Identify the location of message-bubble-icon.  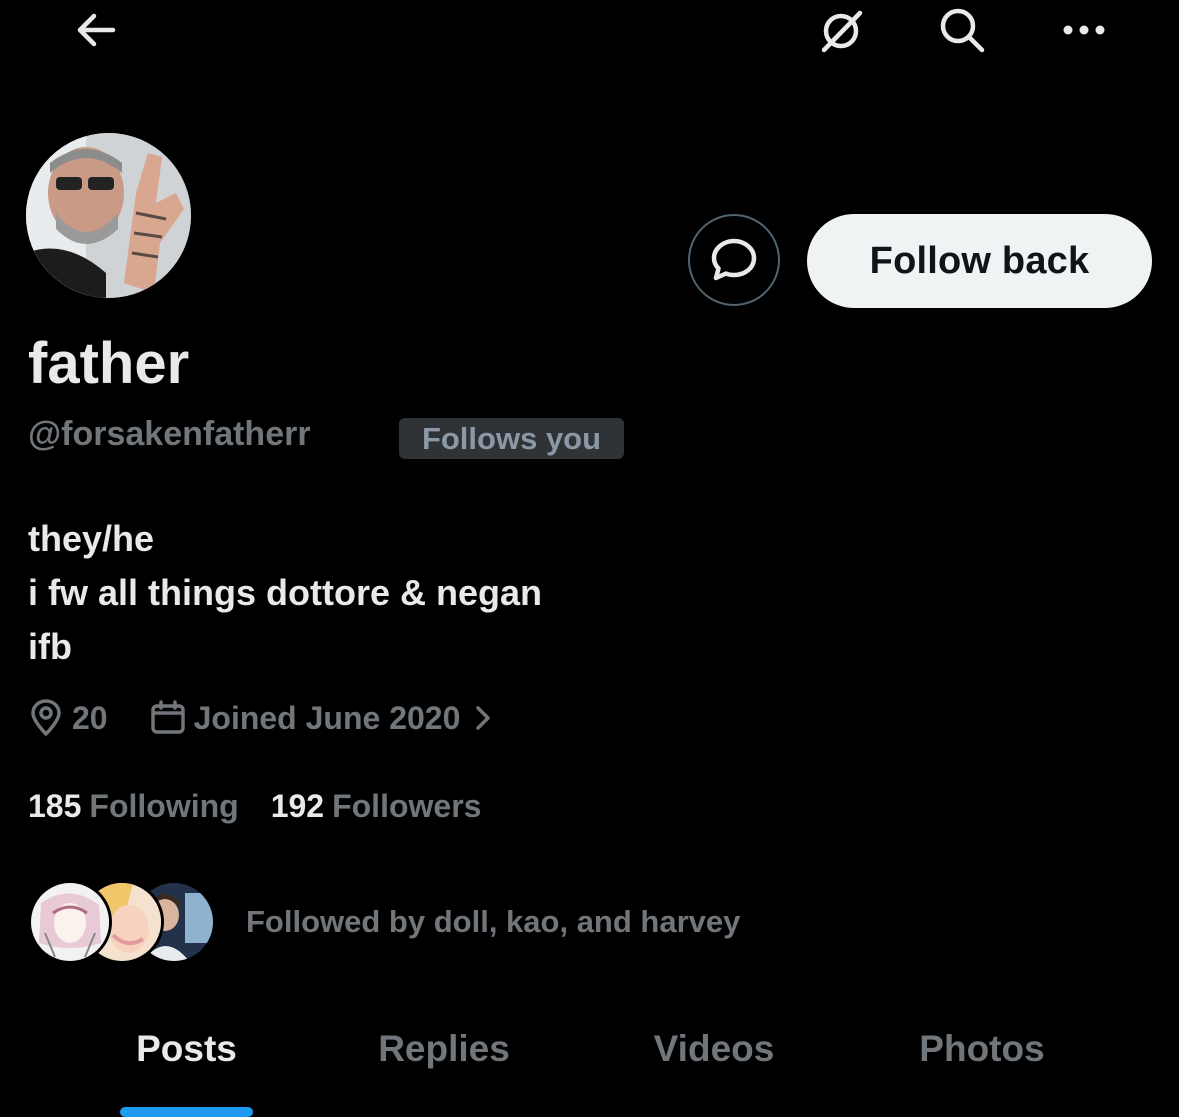
(734, 259).